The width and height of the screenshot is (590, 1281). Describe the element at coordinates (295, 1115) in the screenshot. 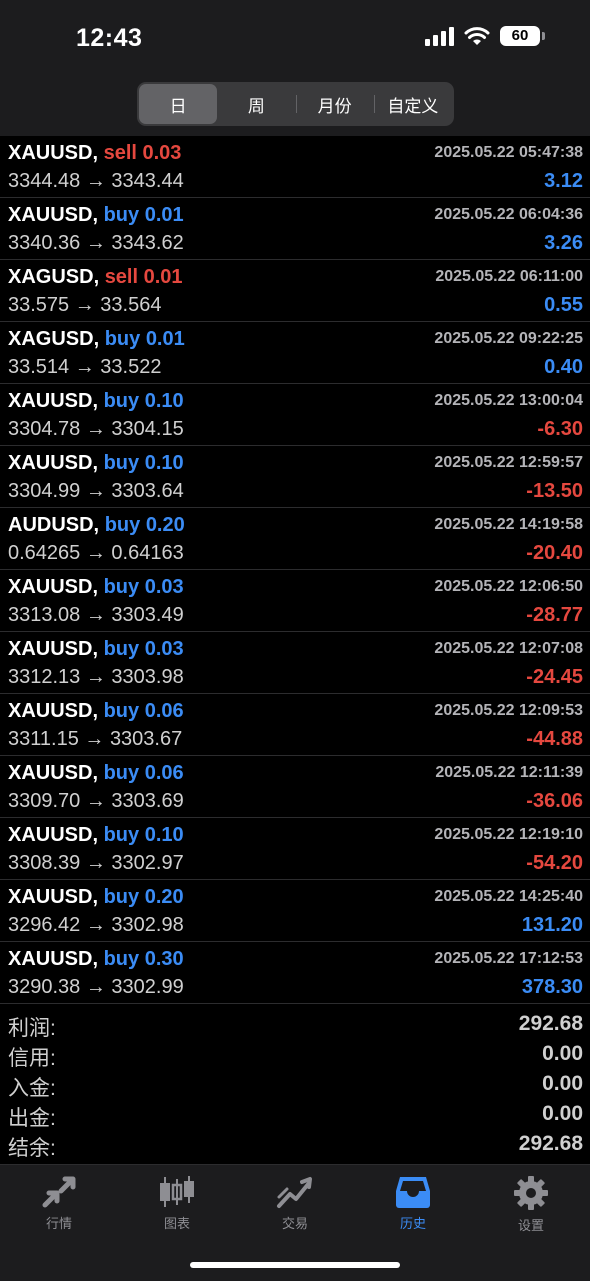

I see `summary-row: 出金: 0.00` at that location.